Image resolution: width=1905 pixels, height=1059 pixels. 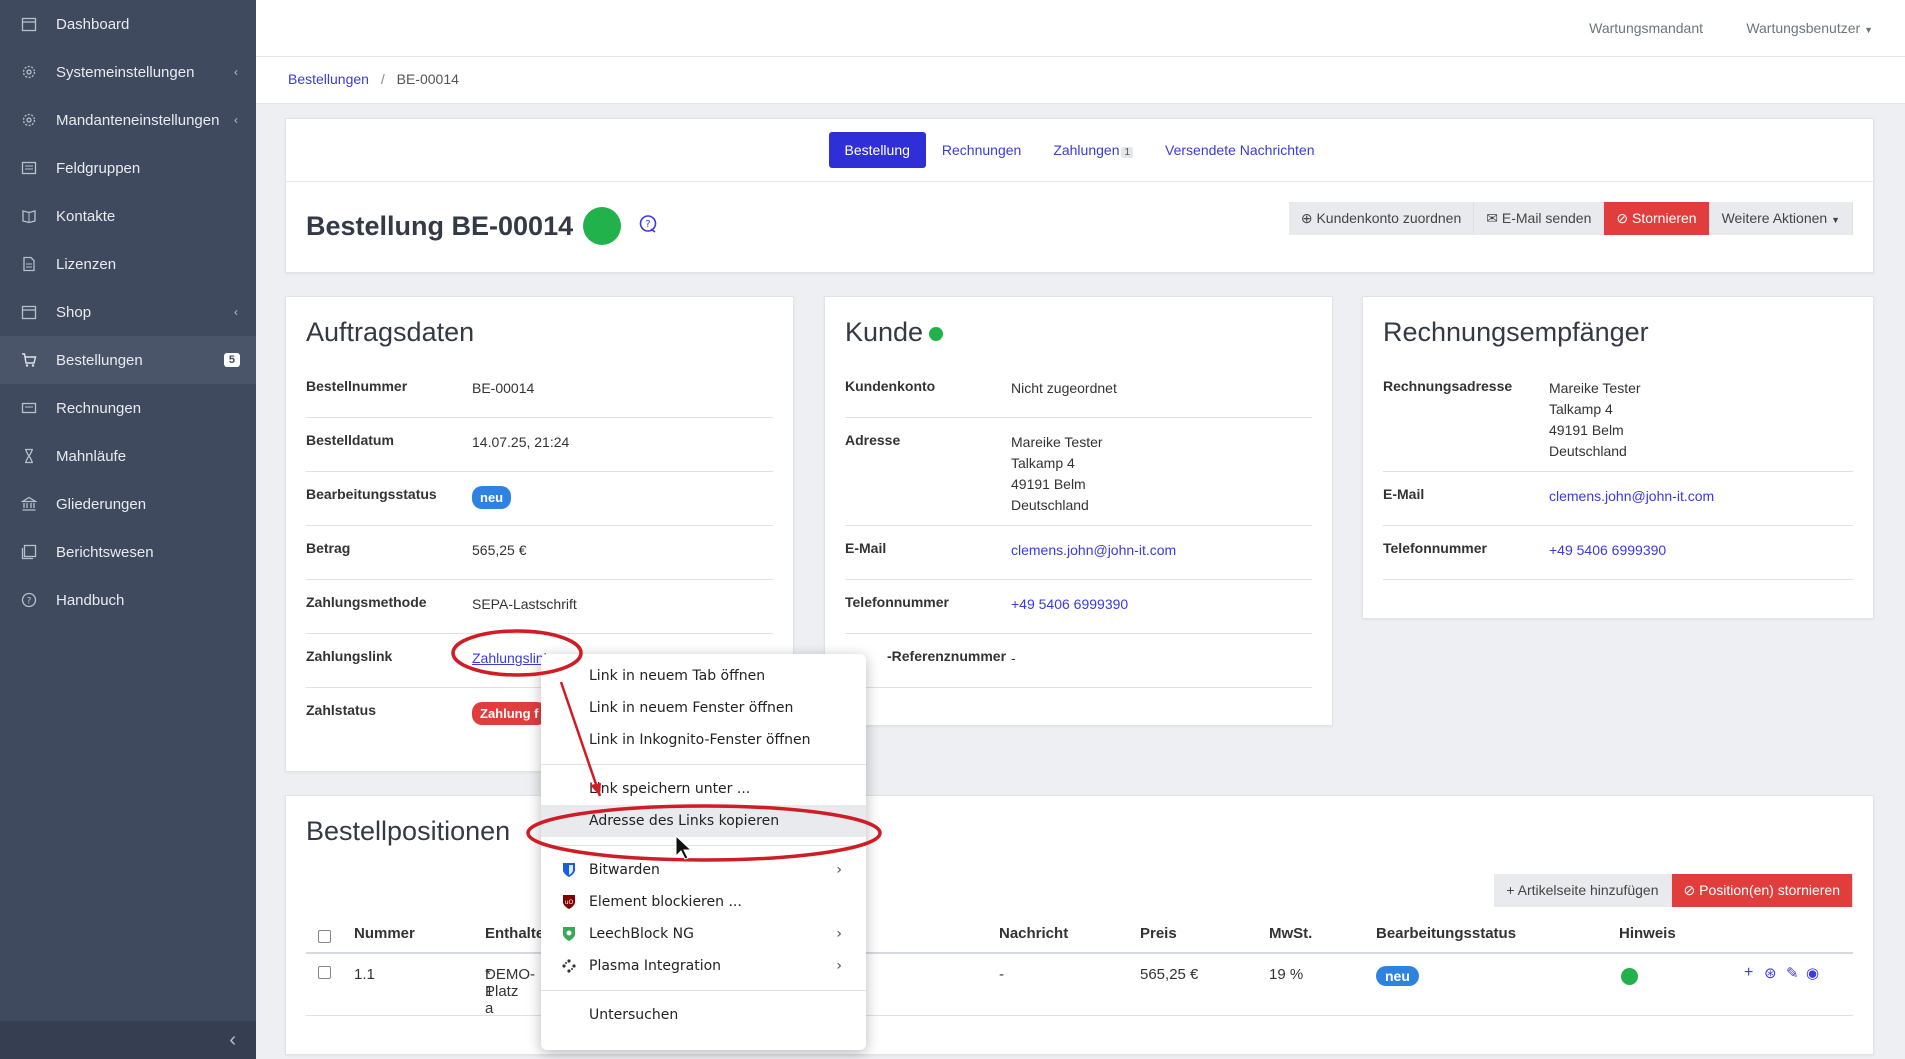 I want to click on address-line: Mareike Tester, so click(x=1057, y=442).